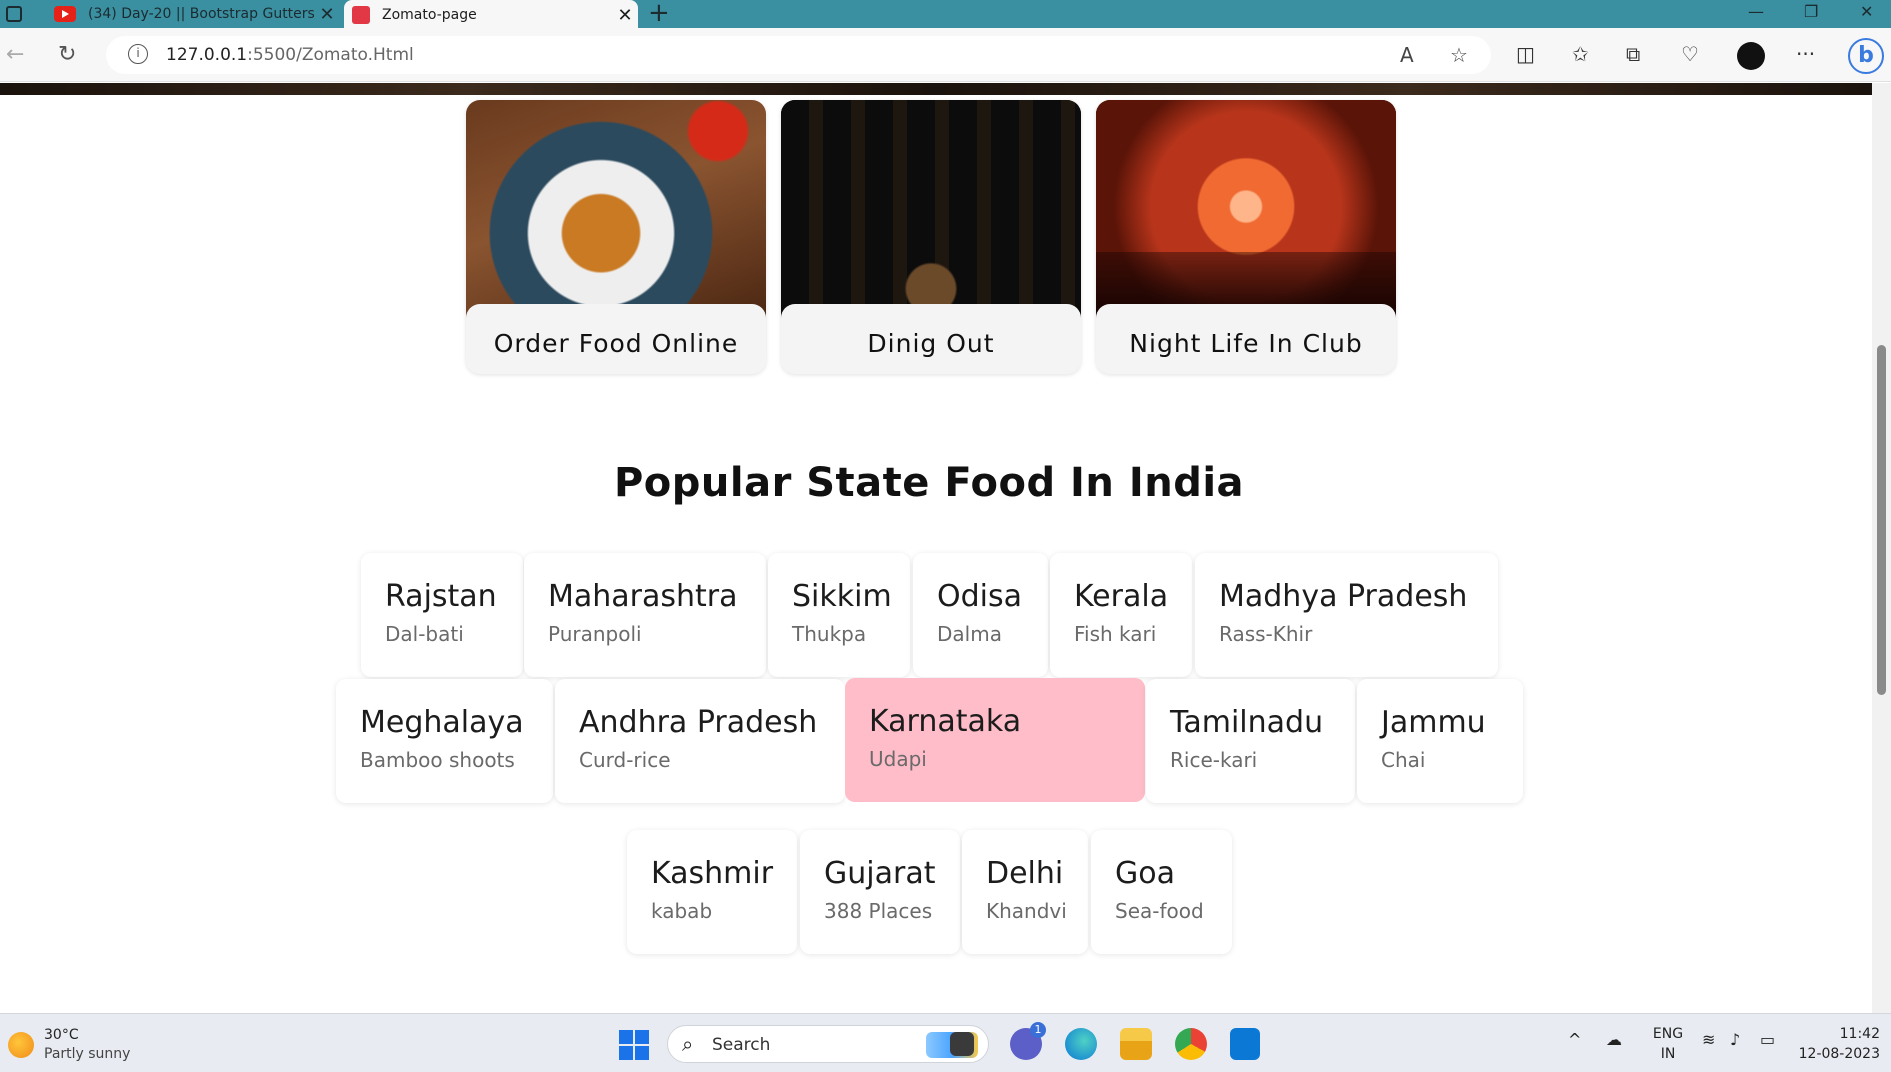 This screenshot has height=1072, width=1891. What do you see at coordinates (995, 740) in the screenshot?
I see `state-card-karnataka: Karnataka Udapi` at bounding box center [995, 740].